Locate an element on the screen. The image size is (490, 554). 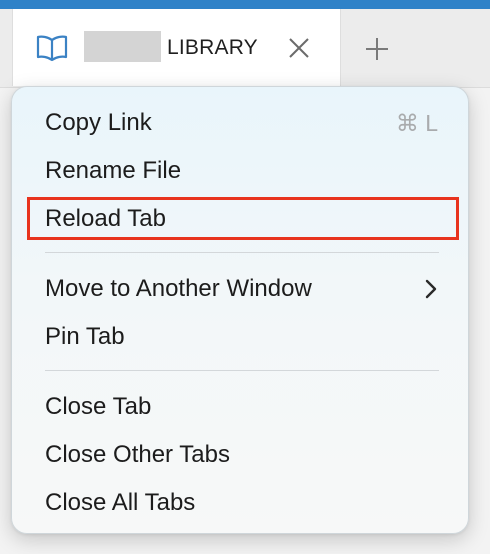
menu-item-label: Close Other Tabs is located at coordinates (137, 454).